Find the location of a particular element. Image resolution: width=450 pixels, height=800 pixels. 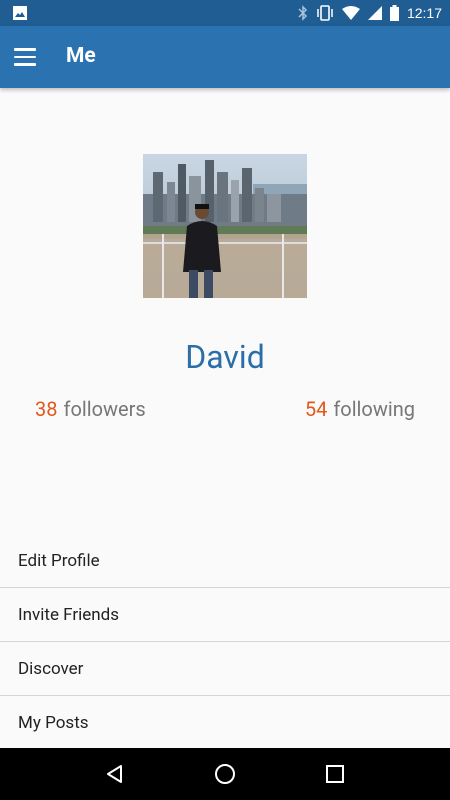

profile-name: David is located at coordinates (225, 357).